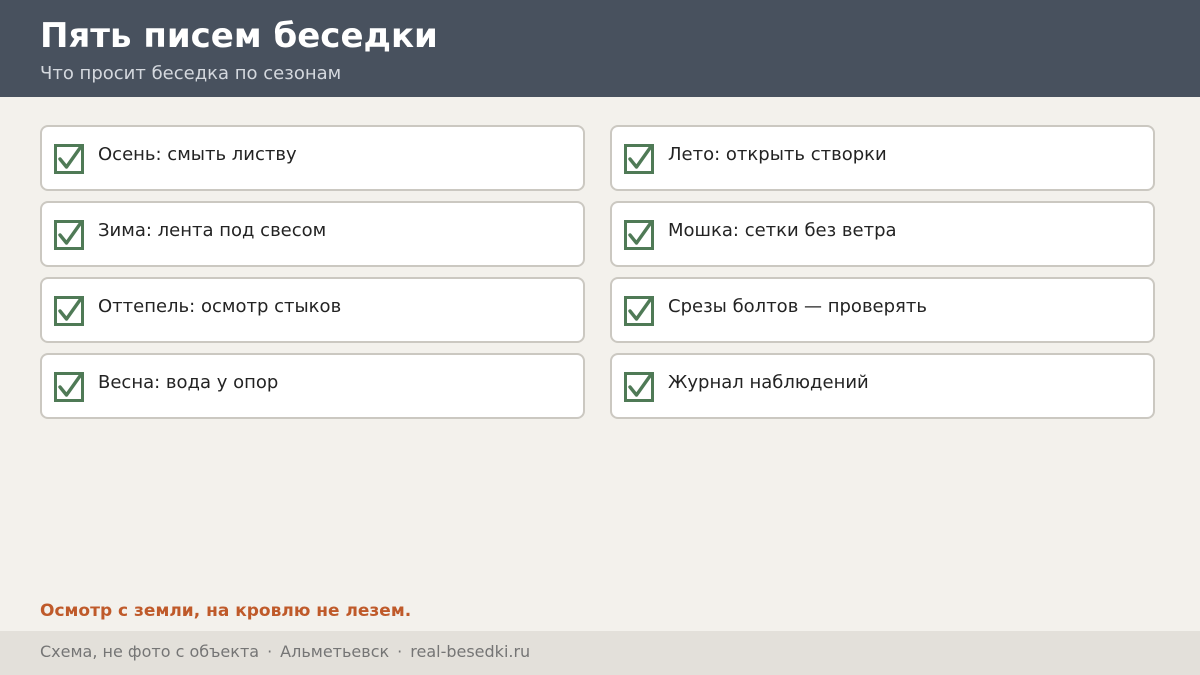  What do you see at coordinates (882, 386) in the screenshot?
I see `checklist-item: Журнал наблюдений` at bounding box center [882, 386].